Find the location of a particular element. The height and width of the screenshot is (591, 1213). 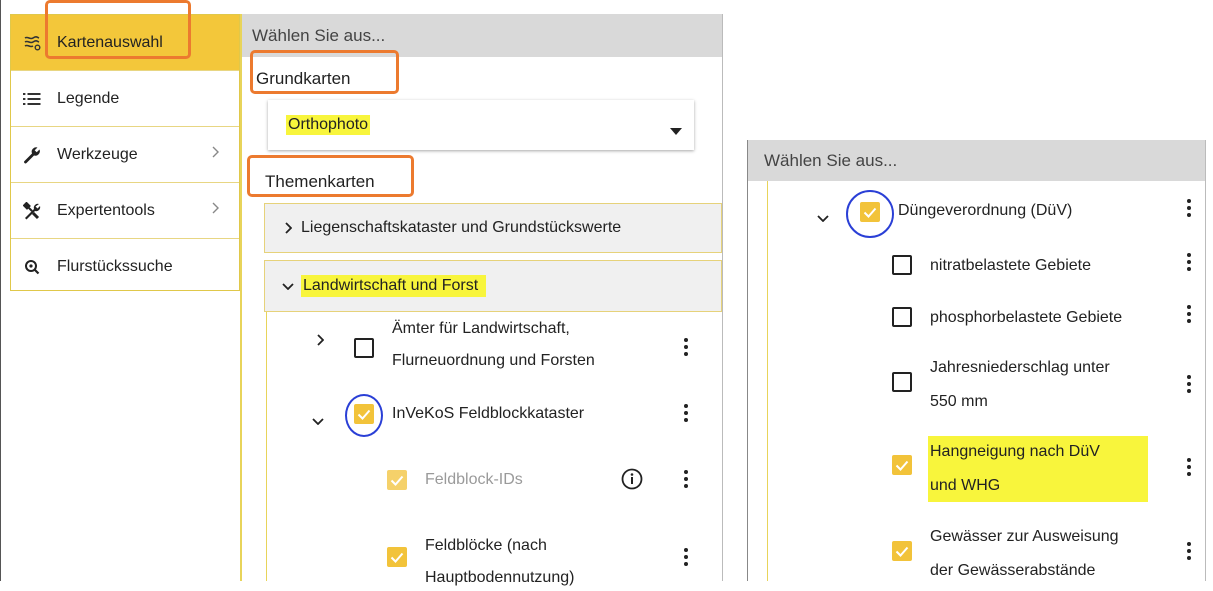

sidebar-item-werkzeuge: Werkzeuge is located at coordinates (125, 155).